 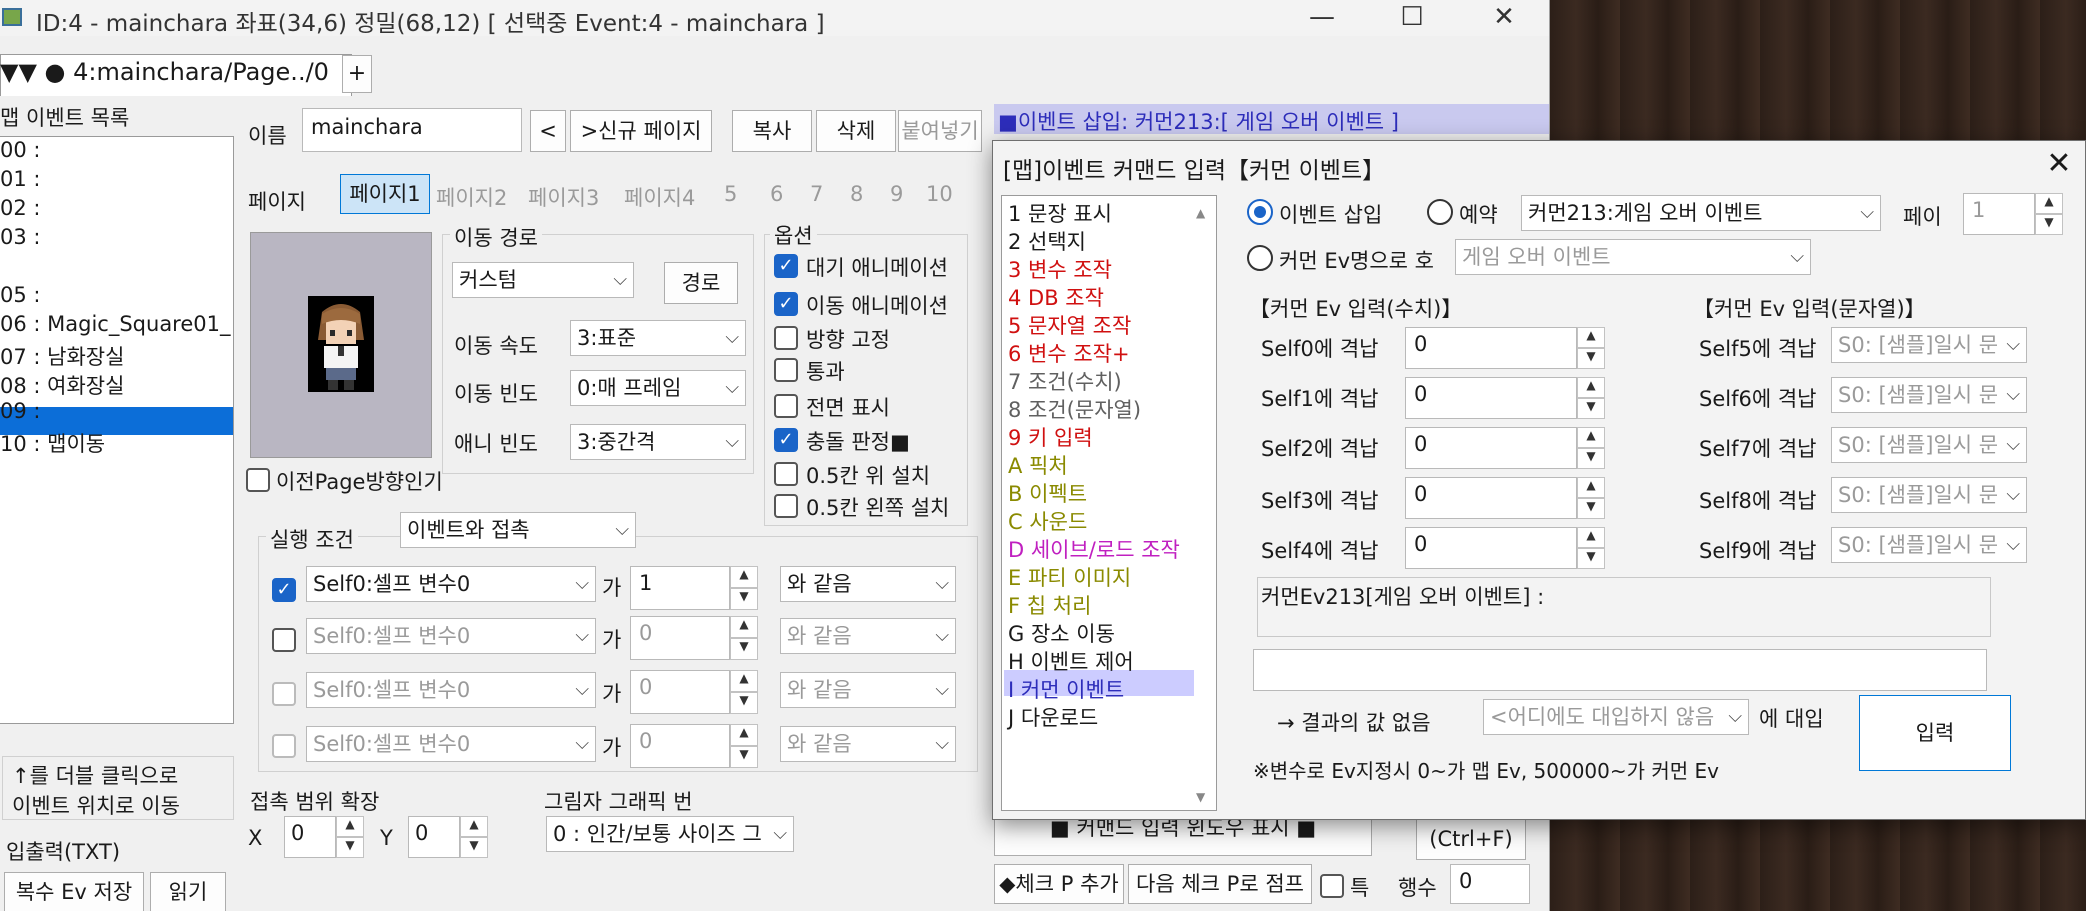 What do you see at coordinates (518, 530) in the screenshot?
I see `exec-select: 이벤트와 접촉 ⌵` at bounding box center [518, 530].